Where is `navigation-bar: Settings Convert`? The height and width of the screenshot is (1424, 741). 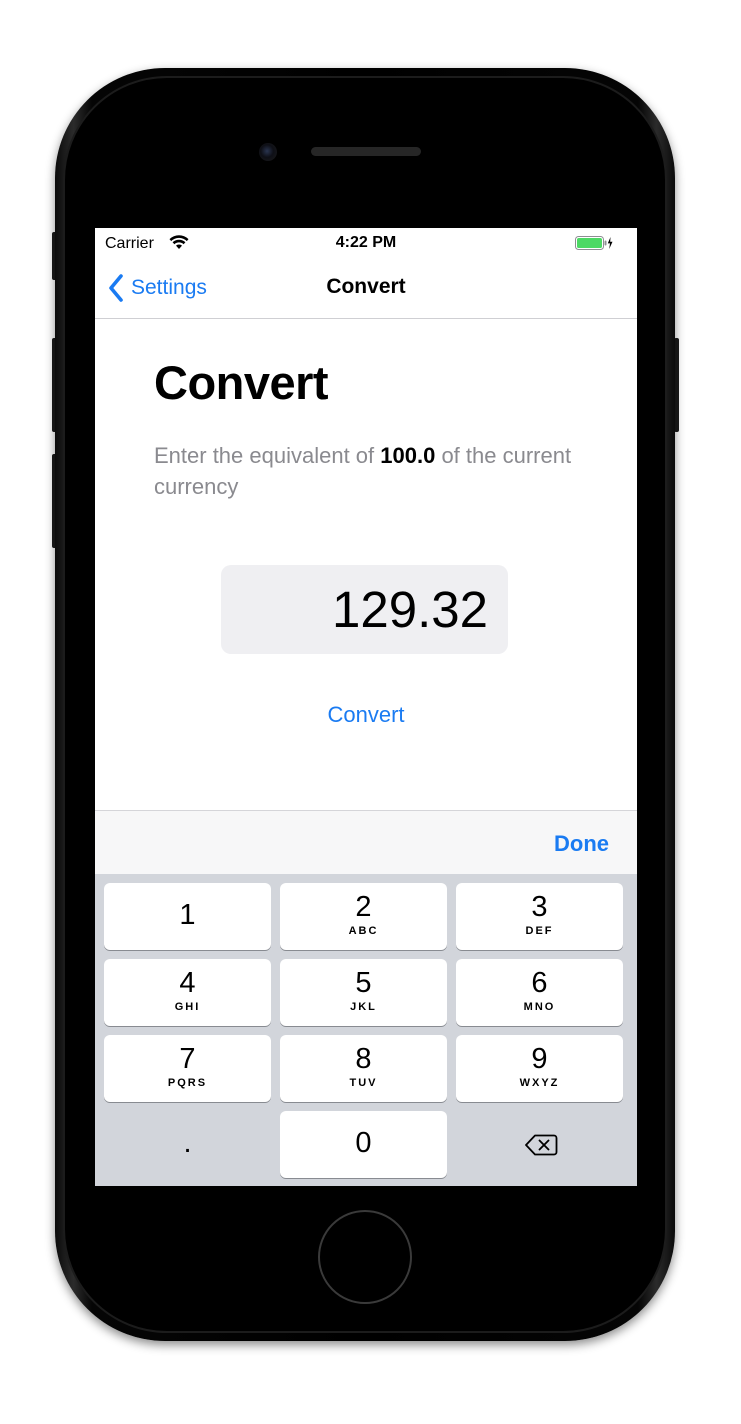
navigation-bar: Settings Convert is located at coordinates (366, 288).